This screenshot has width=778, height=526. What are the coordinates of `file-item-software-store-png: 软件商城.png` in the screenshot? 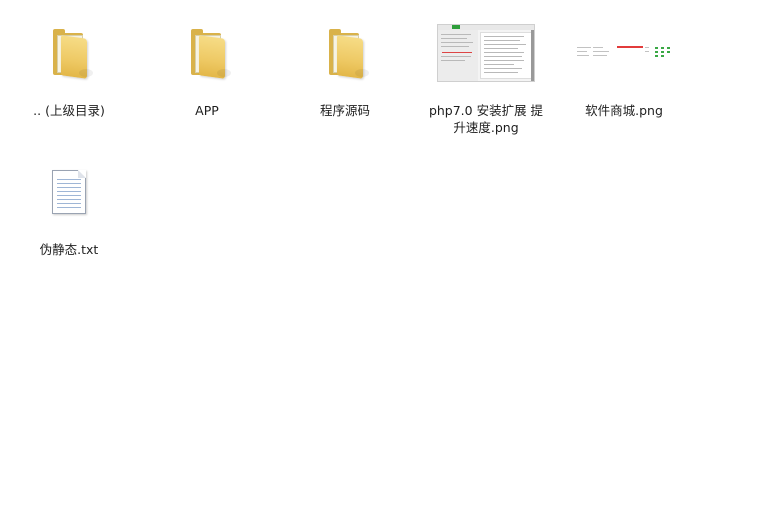 It's located at (624, 68).